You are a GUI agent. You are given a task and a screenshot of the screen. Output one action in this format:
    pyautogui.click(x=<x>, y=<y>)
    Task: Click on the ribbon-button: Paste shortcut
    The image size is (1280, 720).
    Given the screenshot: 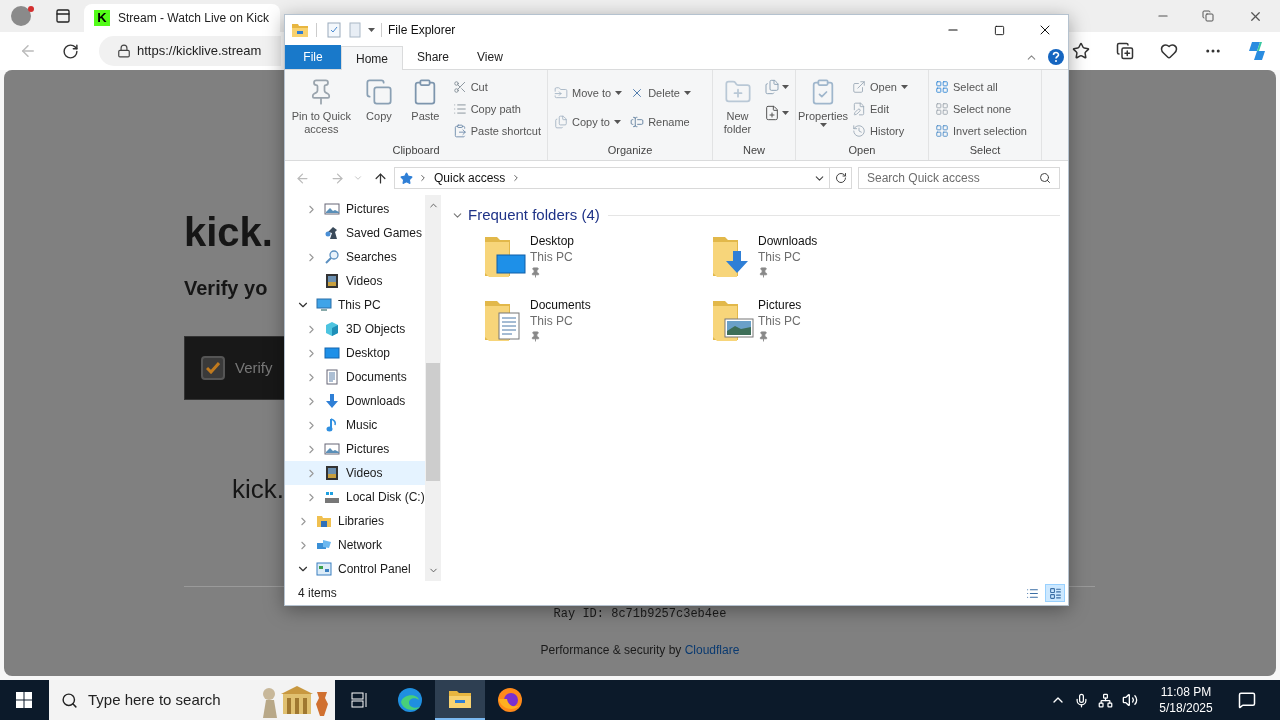 What is the action you would take?
    pyautogui.click(x=496, y=131)
    